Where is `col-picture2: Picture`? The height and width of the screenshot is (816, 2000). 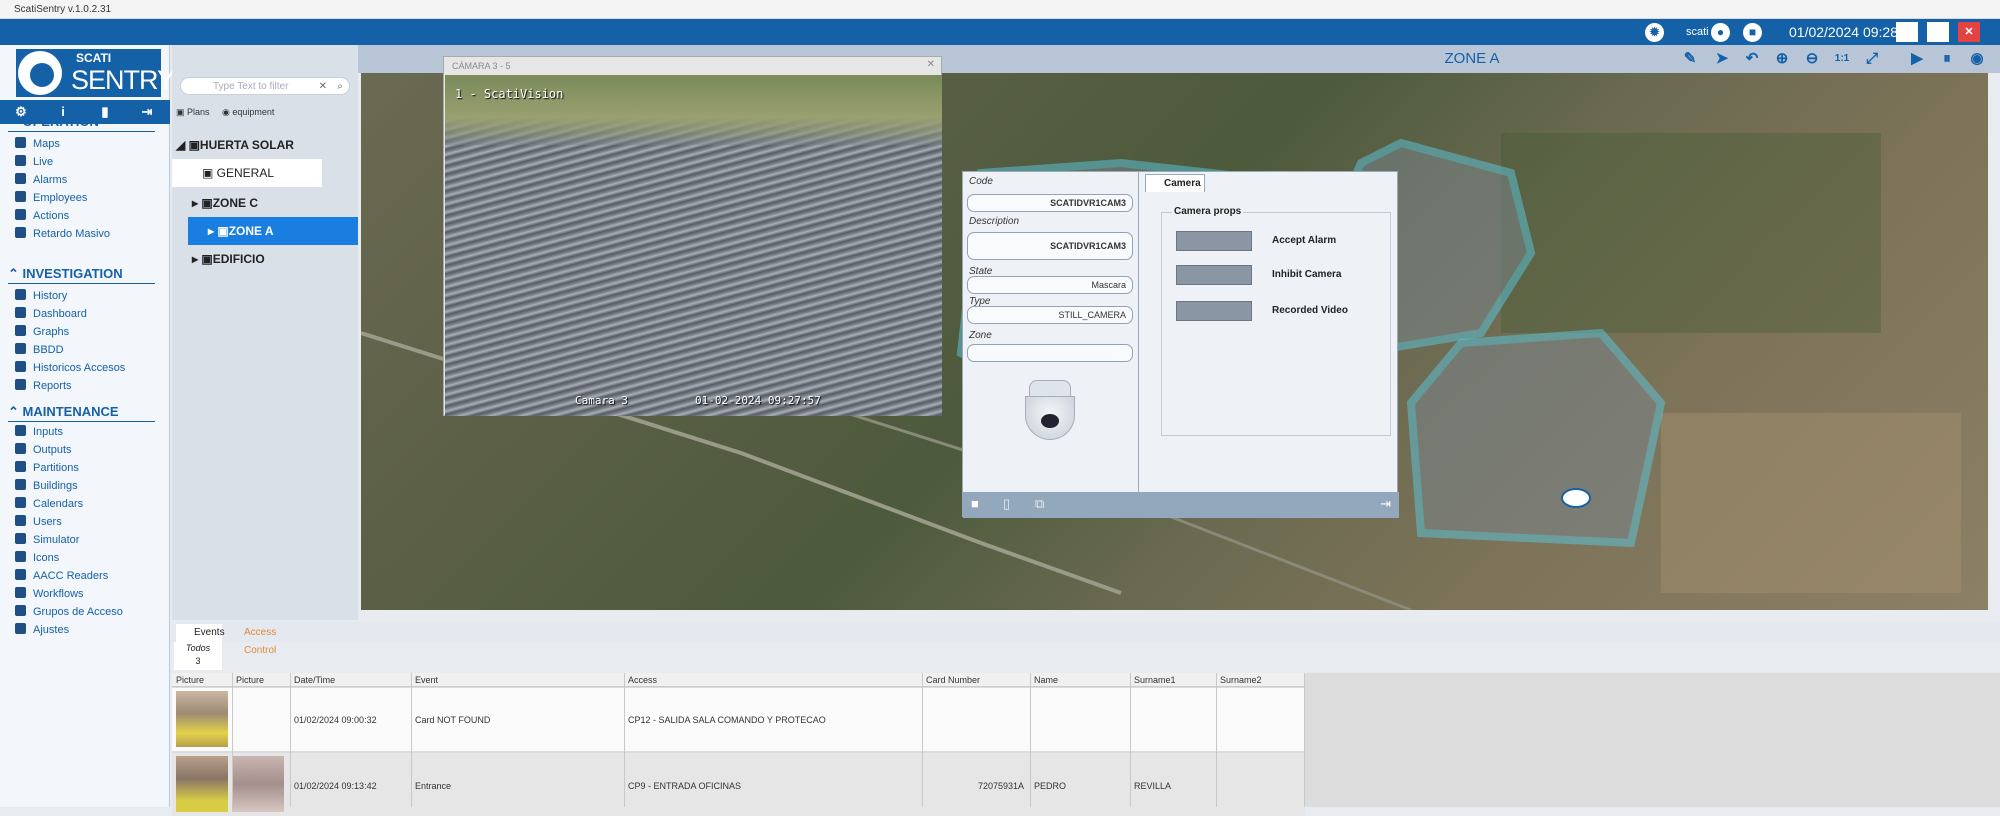 col-picture2: Picture is located at coordinates (250, 680).